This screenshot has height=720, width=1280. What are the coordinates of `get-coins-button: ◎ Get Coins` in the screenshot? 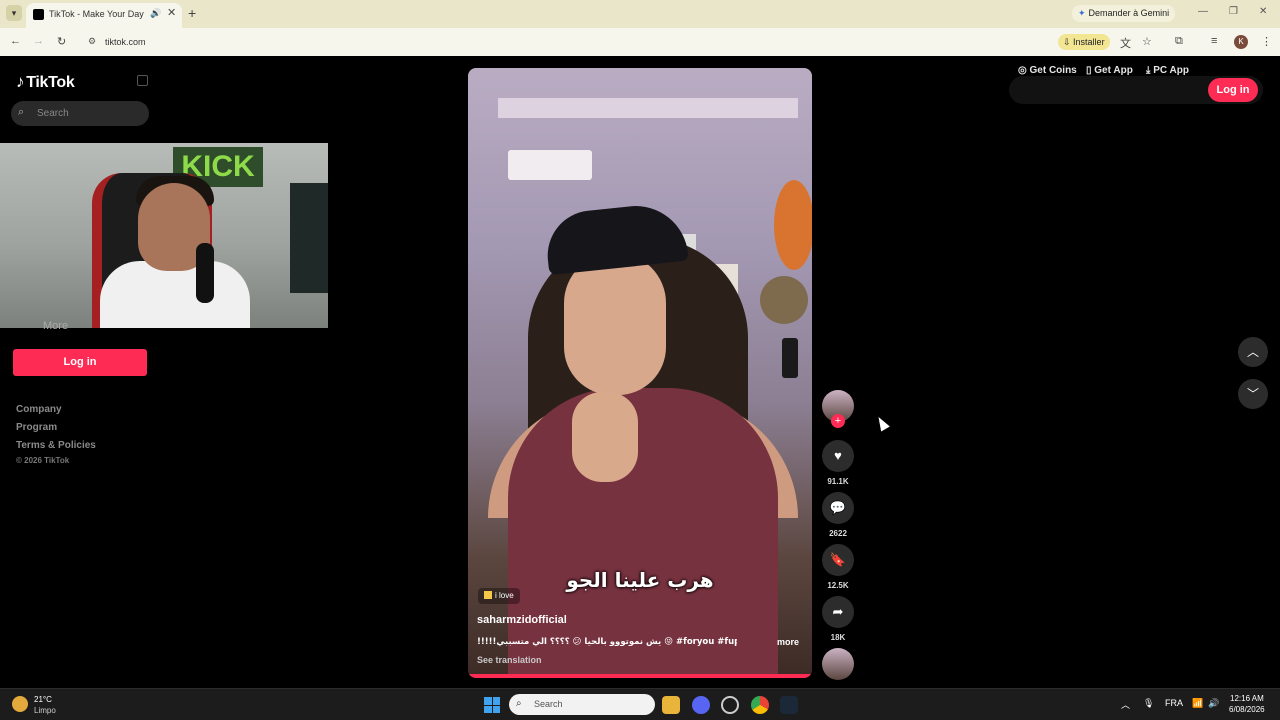 It's located at (1047, 70).